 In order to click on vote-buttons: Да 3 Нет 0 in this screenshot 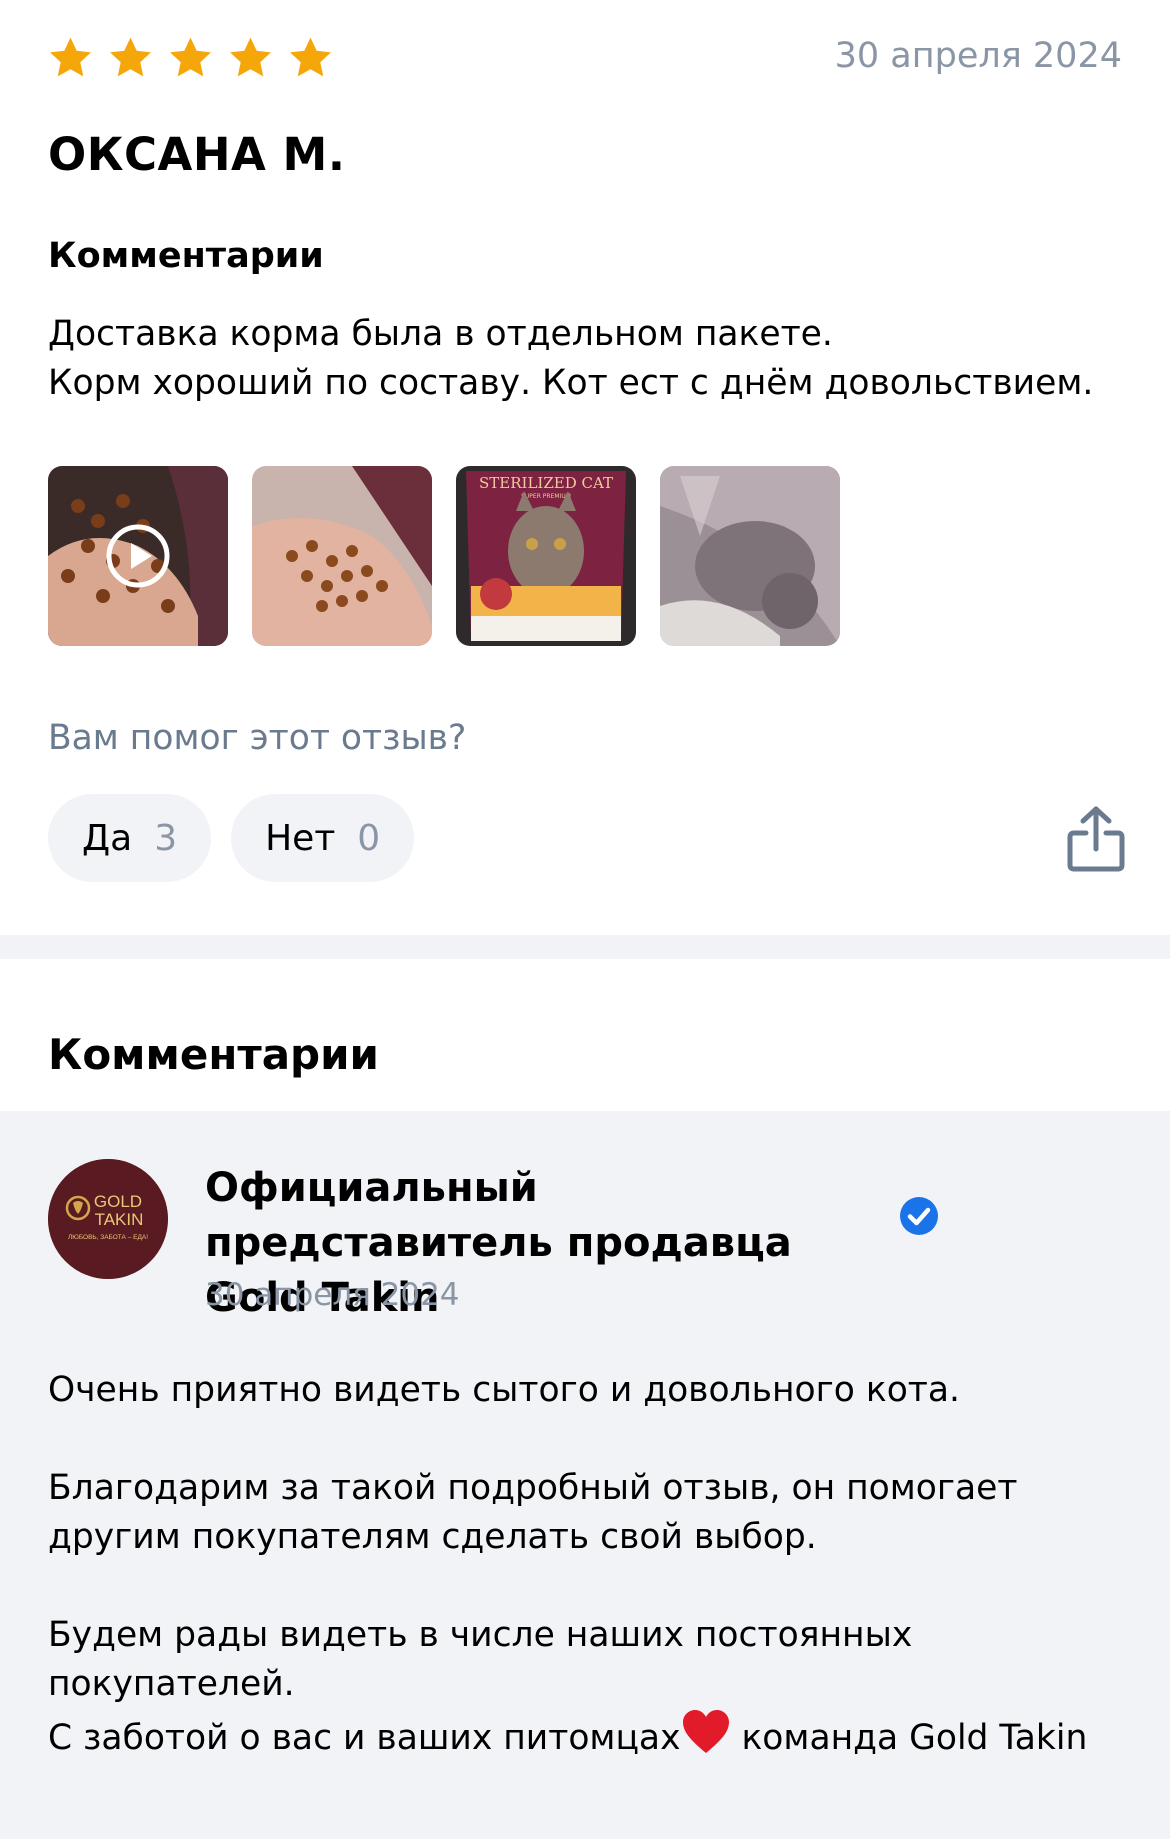, I will do `click(231, 838)`.